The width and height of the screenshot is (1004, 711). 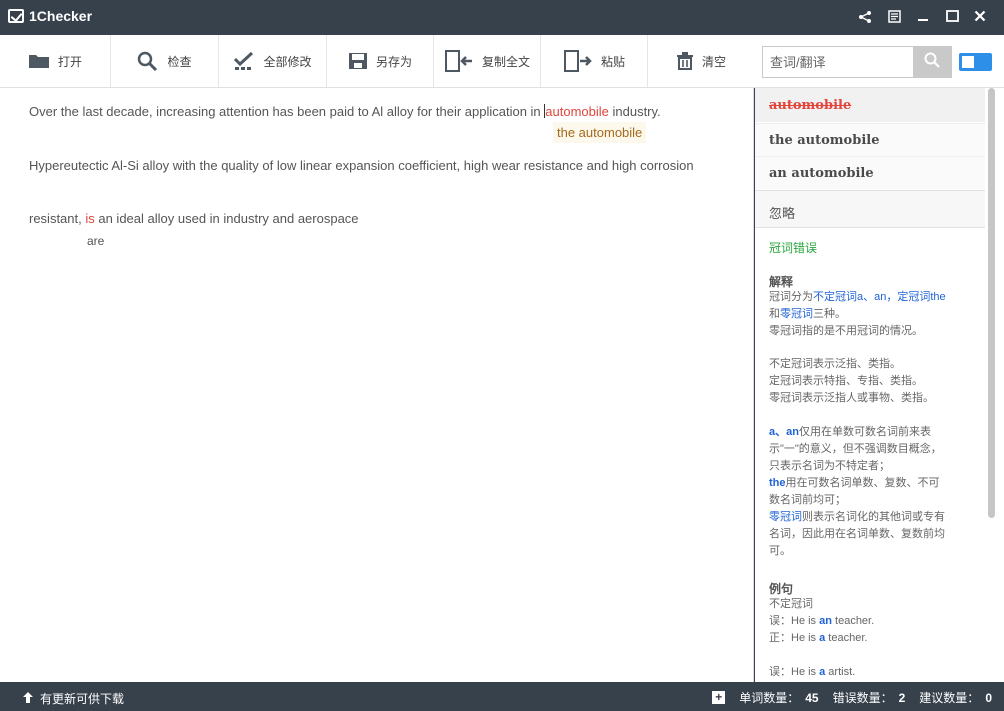 What do you see at coordinates (148, 61) in the screenshot?
I see `magnifier-icon` at bounding box center [148, 61].